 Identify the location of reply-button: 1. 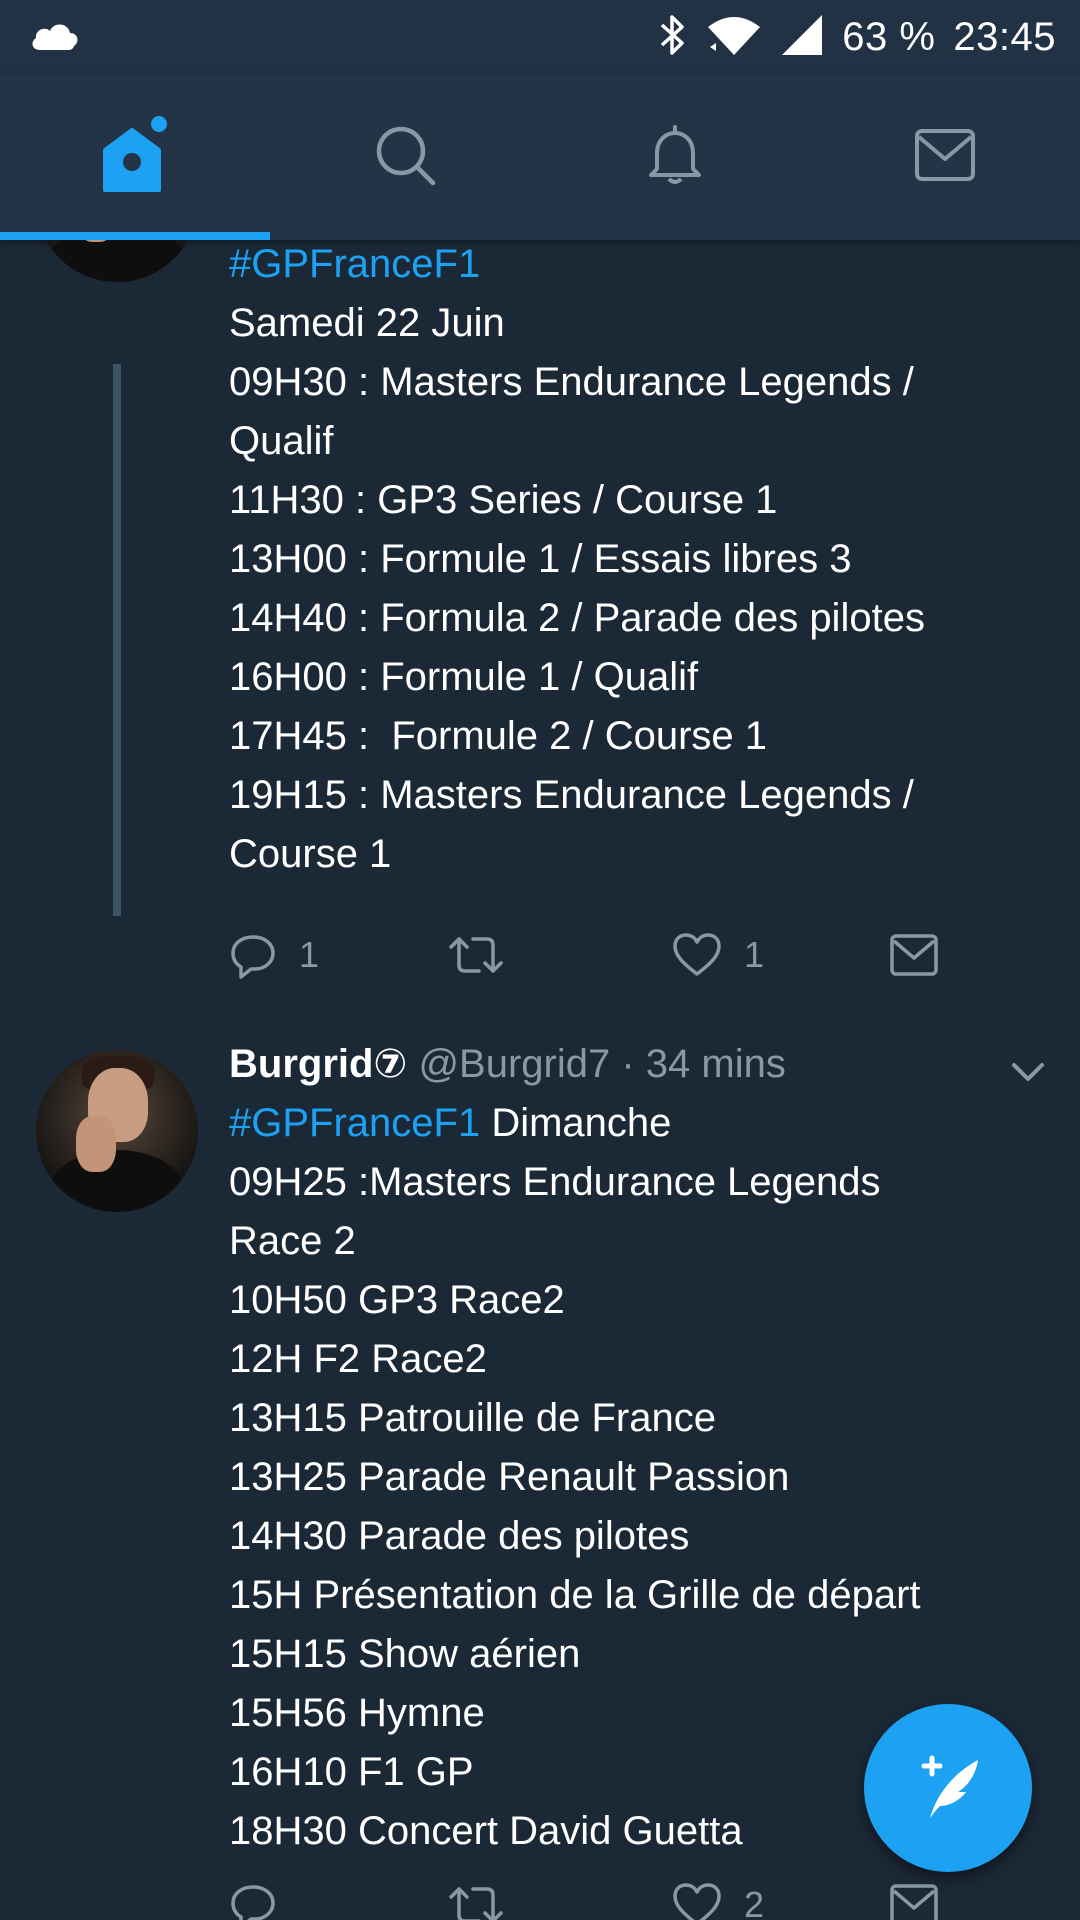
(274, 955).